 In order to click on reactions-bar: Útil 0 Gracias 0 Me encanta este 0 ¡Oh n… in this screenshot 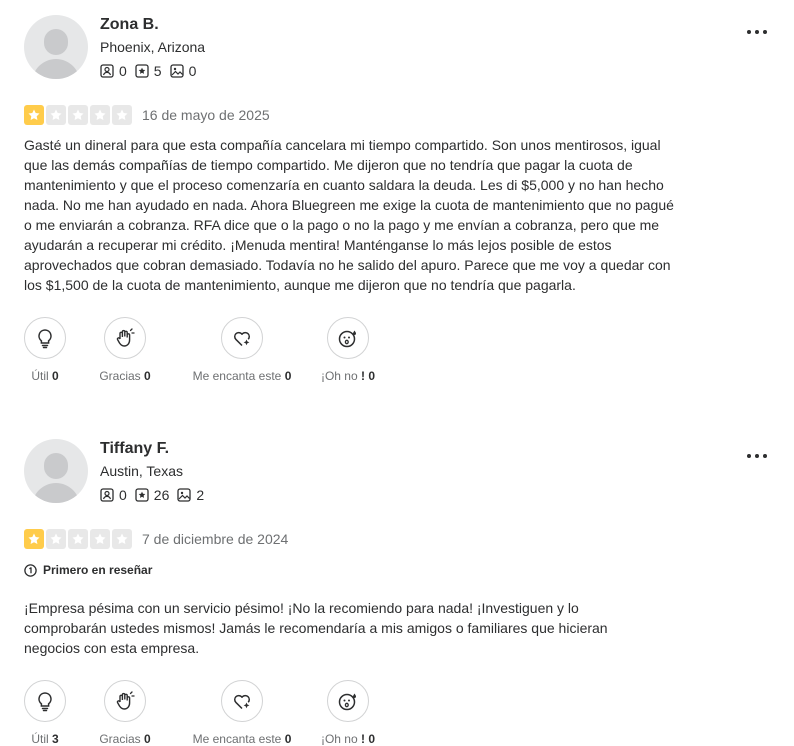, I will do `click(397, 350)`.